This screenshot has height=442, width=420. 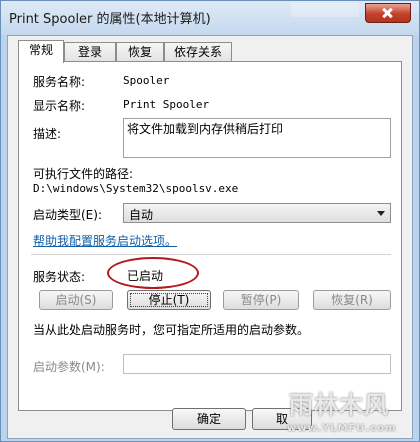 I want to click on startup-type-select: 自动, so click(x=257, y=213).